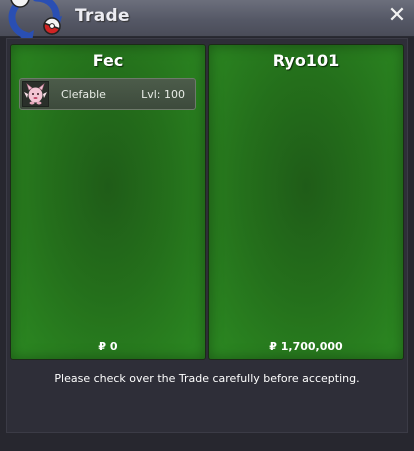 This screenshot has height=451, width=414. I want to click on item-level: Lvl: 100, so click(163, 94).